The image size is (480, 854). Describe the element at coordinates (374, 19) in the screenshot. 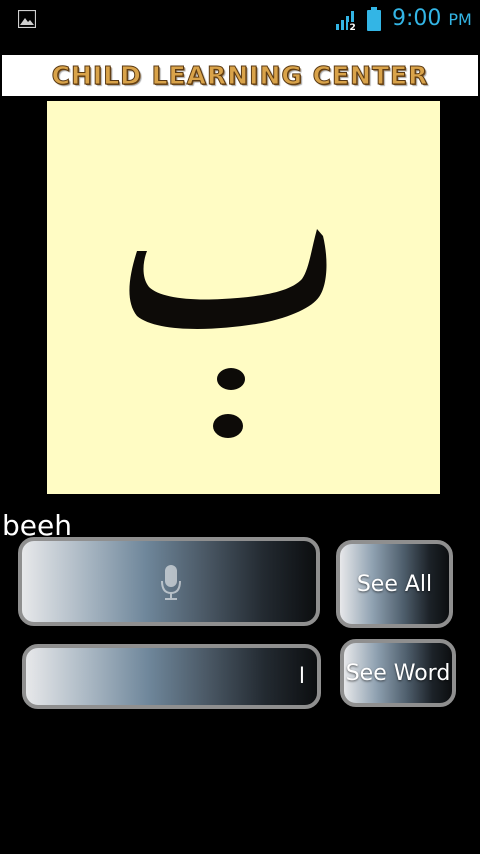

I see `battery-icon` at that location.